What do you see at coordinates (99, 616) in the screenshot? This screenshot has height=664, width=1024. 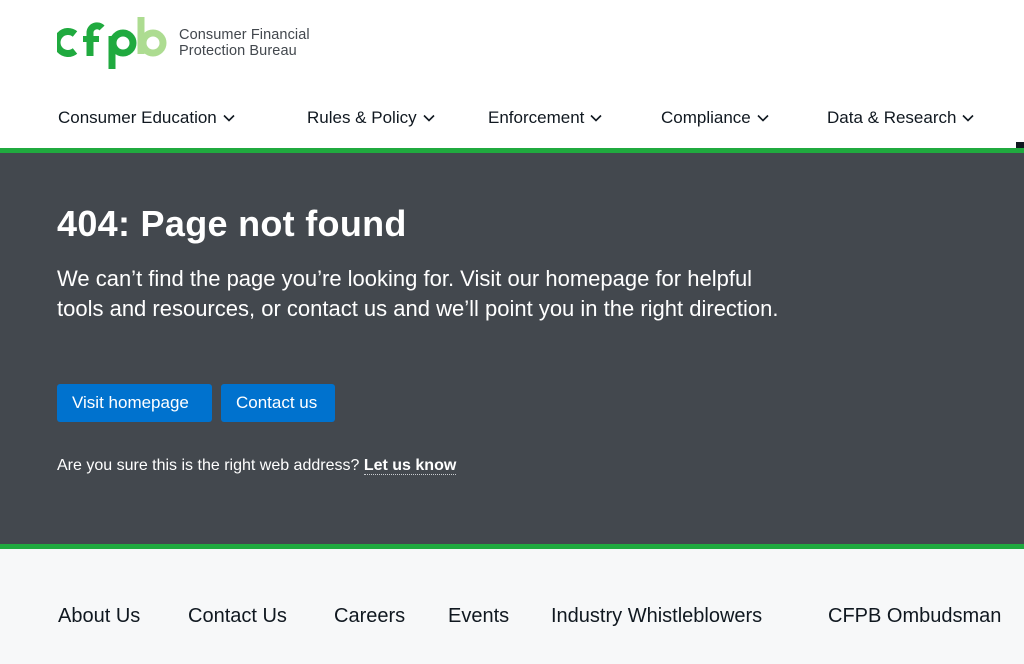 I see `footer-link-about-us: About Us` at bounding box center [99, 616].